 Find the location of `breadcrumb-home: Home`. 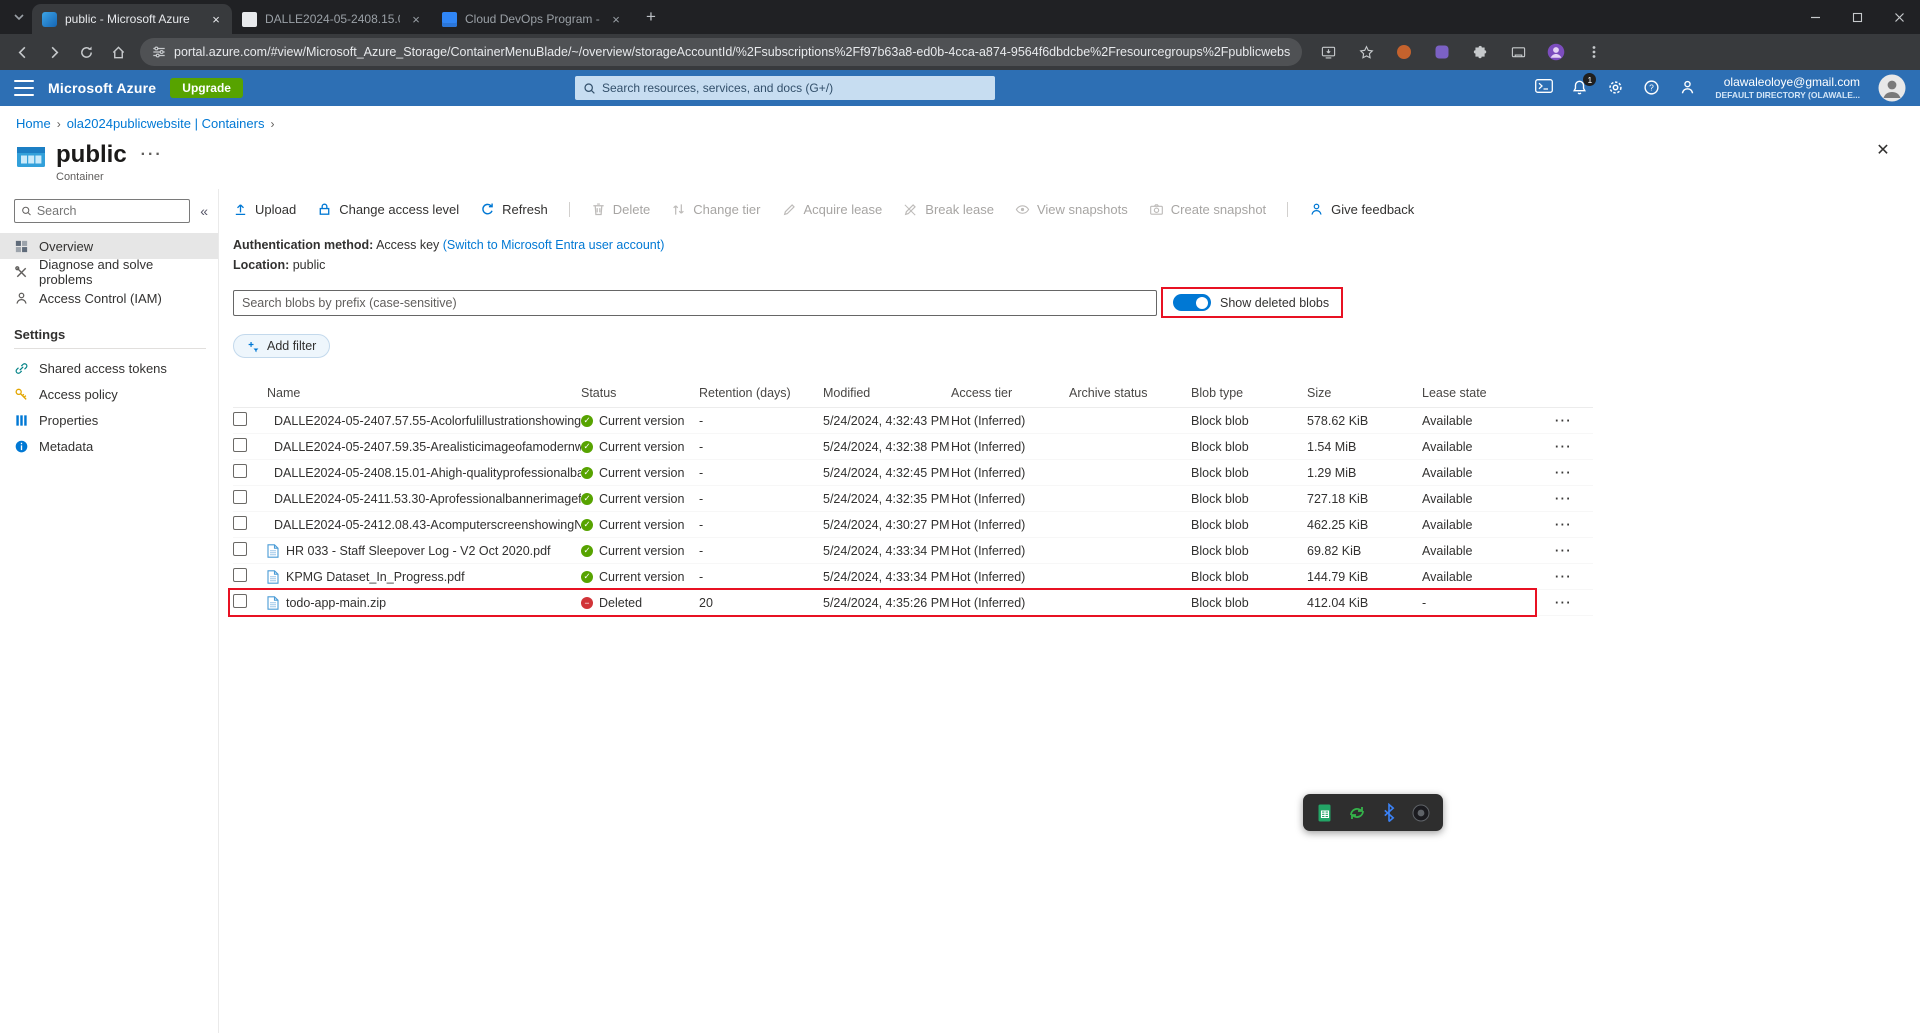

breadcrumb-home: Home is located at coordinates (33, 123).